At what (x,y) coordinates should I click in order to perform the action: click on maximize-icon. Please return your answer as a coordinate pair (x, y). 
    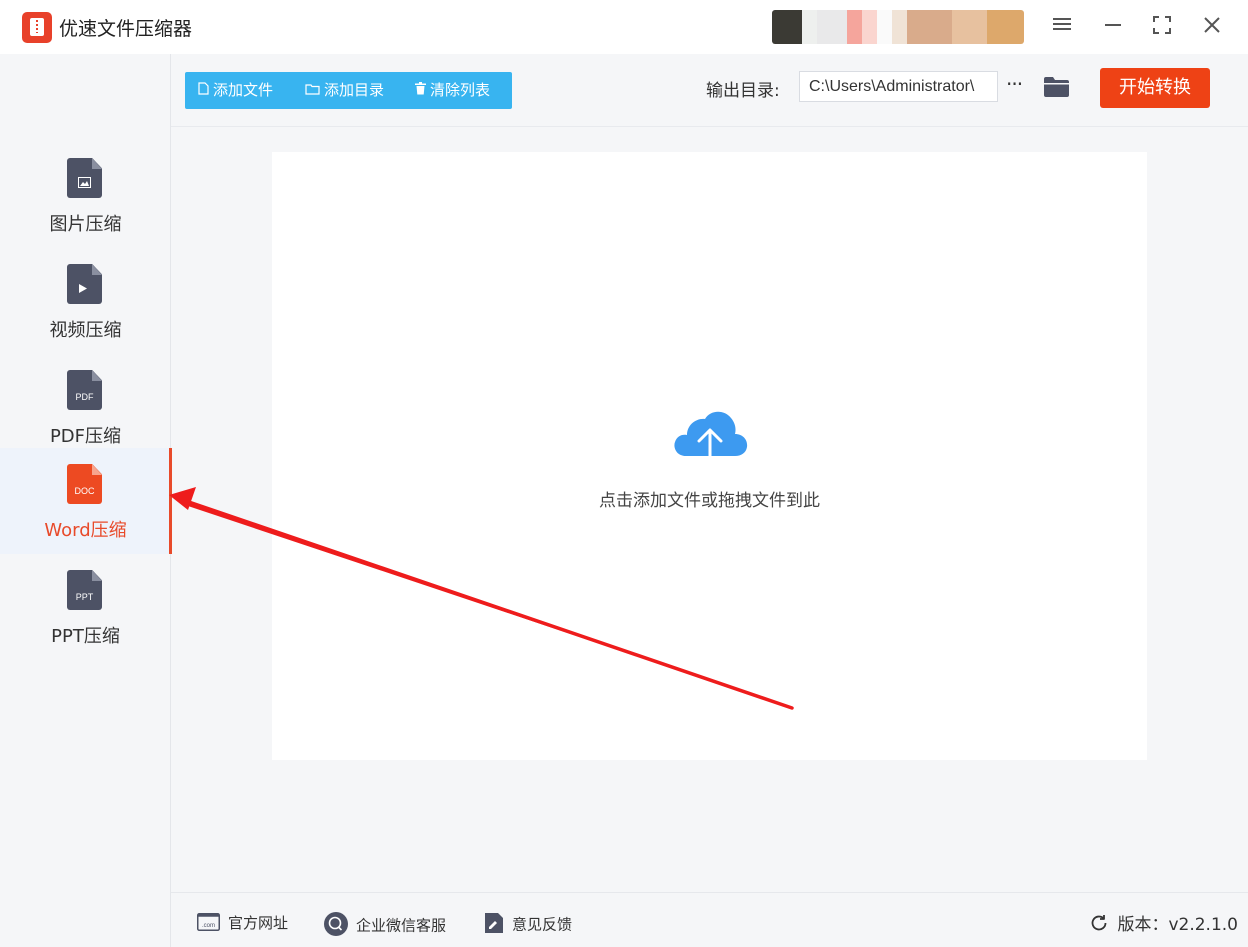
    Looking at the image, I should click on (1162, 26).